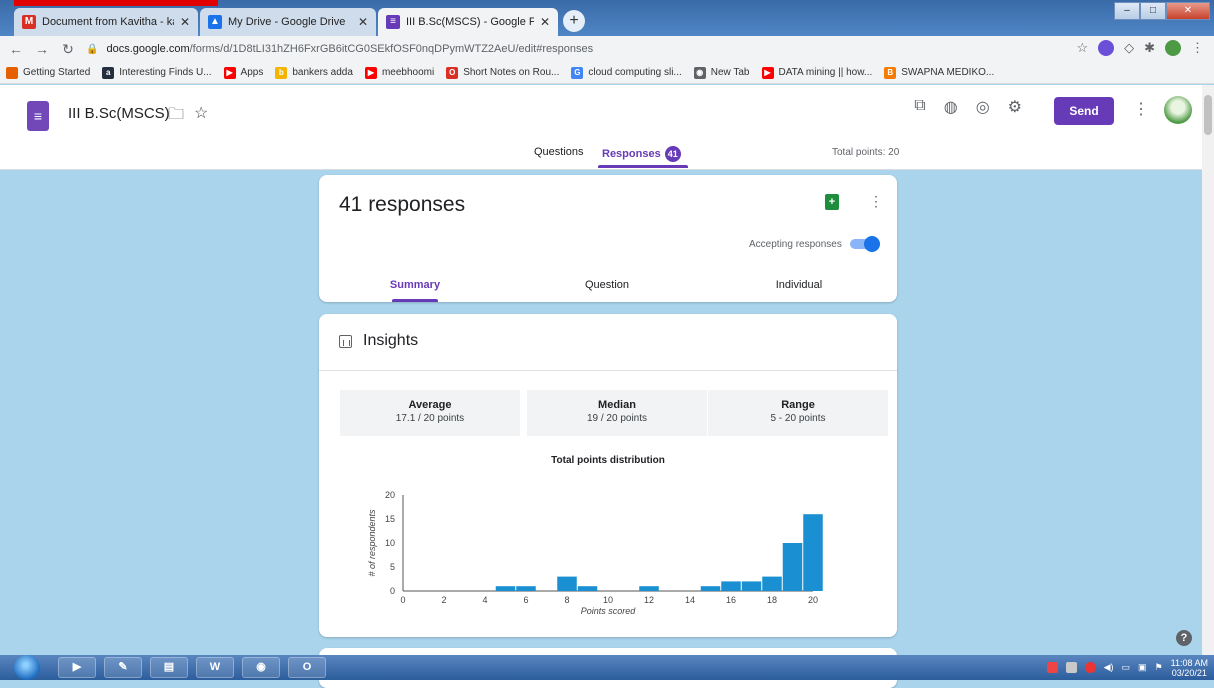  What do you see at coordinates (12, 72) in the screenshot?
I see `firefox-icon` at bounding box center [12, 72].